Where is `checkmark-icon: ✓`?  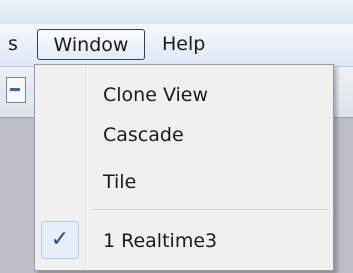 checkmark-icon: ✓ is located at coordinates (60, 239).